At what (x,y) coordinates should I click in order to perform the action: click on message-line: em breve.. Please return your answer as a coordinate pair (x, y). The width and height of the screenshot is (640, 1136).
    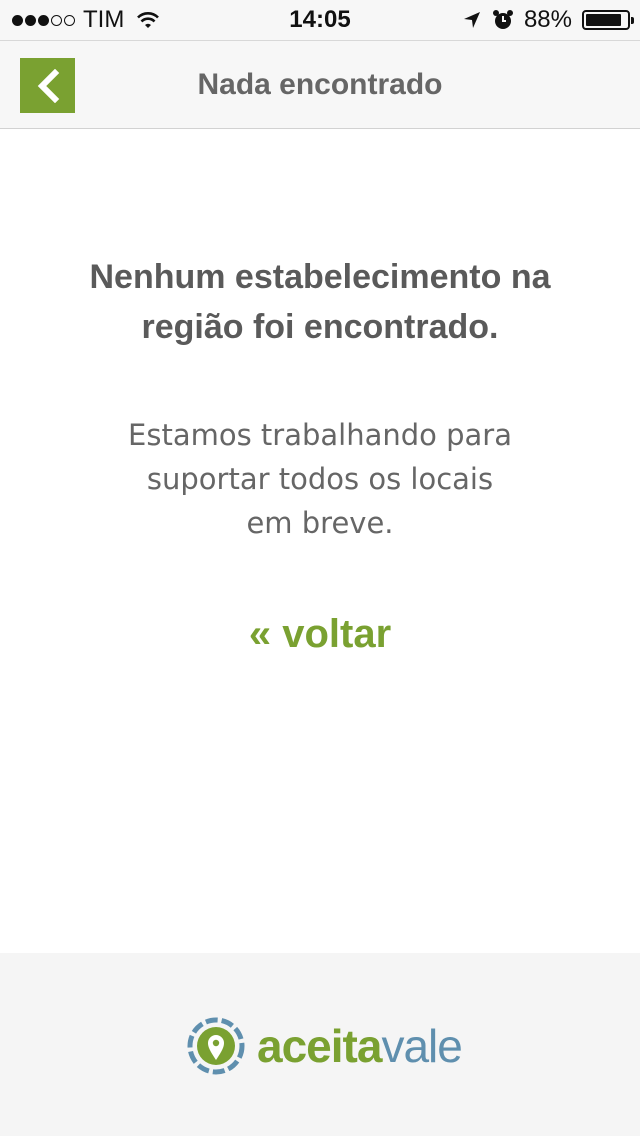
    Looking at the image, I should click on (320, 523).